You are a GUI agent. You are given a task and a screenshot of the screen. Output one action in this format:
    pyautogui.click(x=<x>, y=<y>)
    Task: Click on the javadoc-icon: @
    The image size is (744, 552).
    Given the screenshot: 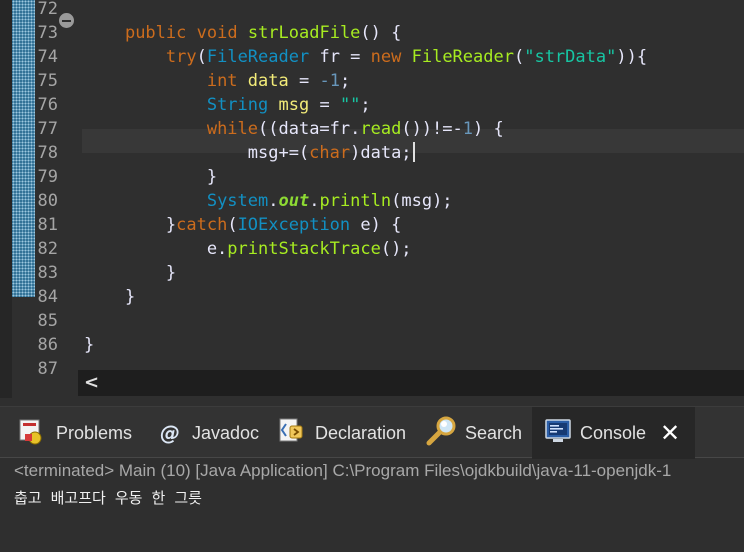 What is the action you would take?
    pyautogui.click(x=170, y=433)
    